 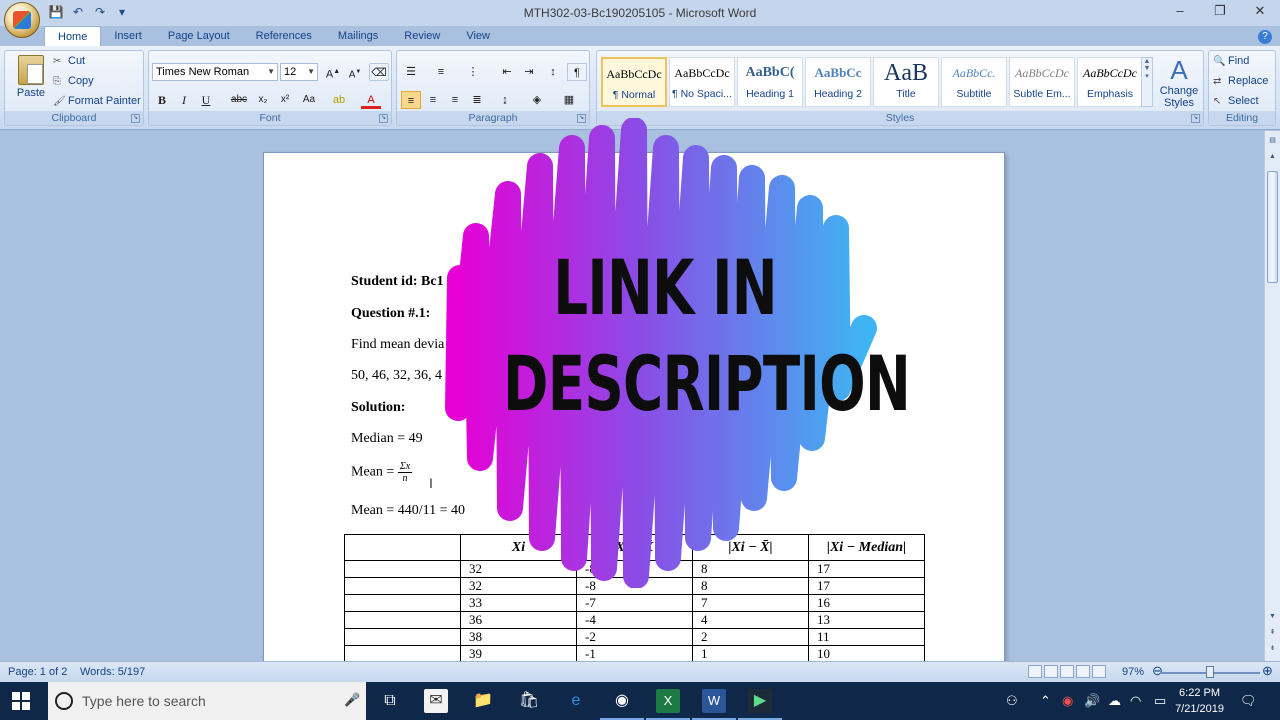 What do you see at coordinates (352, 700) in the screenshot?
I see `microphone-icon: 🎤` at bounding box center [352, 700].